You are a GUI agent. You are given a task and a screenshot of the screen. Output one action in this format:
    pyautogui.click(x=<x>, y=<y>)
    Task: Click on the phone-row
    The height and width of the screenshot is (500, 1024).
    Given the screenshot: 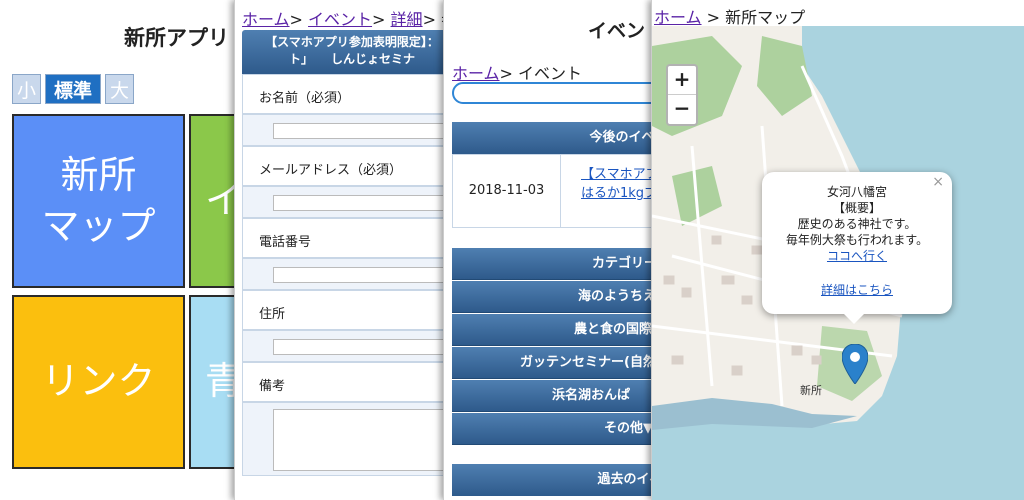 What is the action you would take?
    pyautogui.click(x=346, y=274)
    